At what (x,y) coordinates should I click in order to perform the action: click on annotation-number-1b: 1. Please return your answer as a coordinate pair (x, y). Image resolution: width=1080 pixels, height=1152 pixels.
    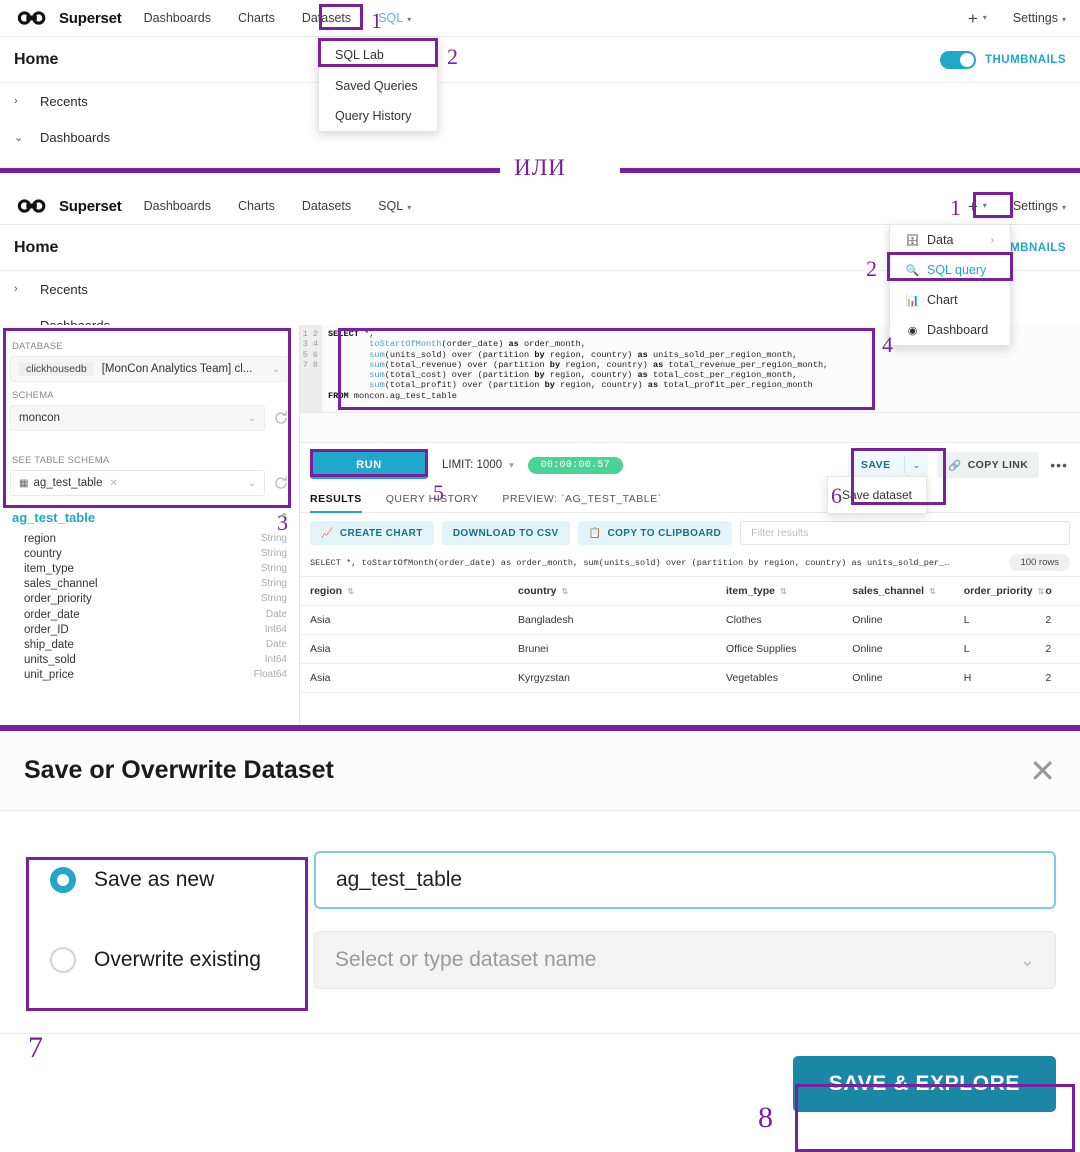
    Looking at the image, I should click on (955, 207).